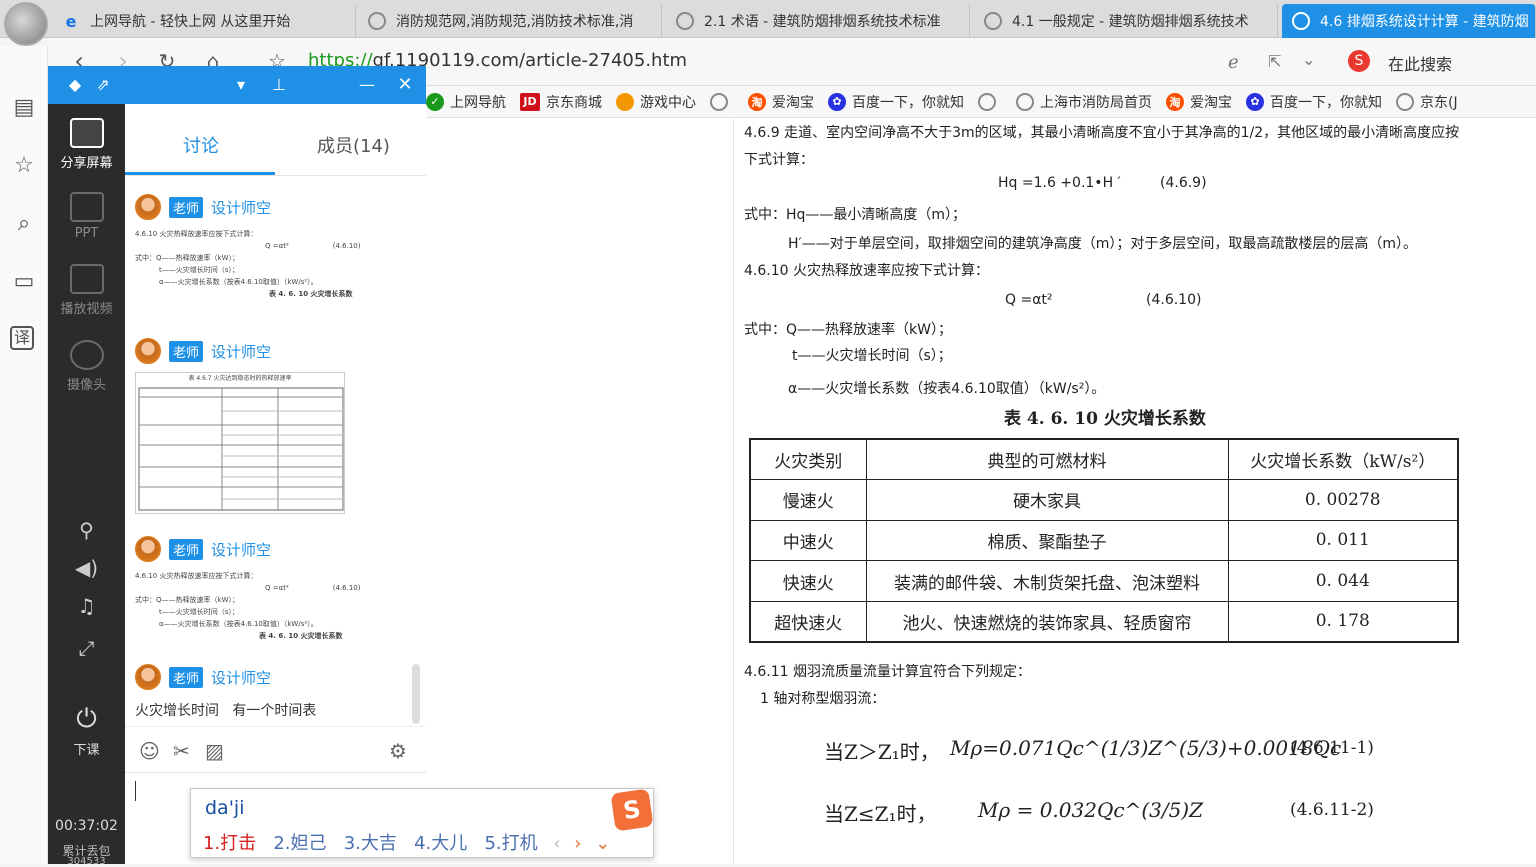 This screenshot has height=867, width=1536. I want to click on camera-button: 摄像头, so click(86, 366).